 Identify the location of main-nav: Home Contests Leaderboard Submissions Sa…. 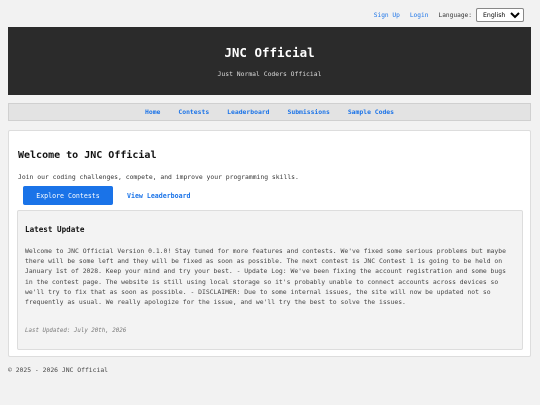
(269, 112).